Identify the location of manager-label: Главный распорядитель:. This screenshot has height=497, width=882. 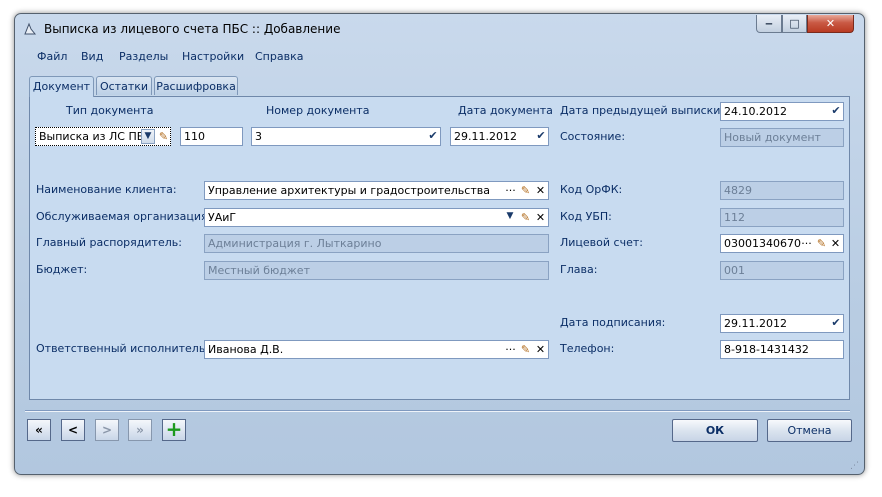
(109, 242).